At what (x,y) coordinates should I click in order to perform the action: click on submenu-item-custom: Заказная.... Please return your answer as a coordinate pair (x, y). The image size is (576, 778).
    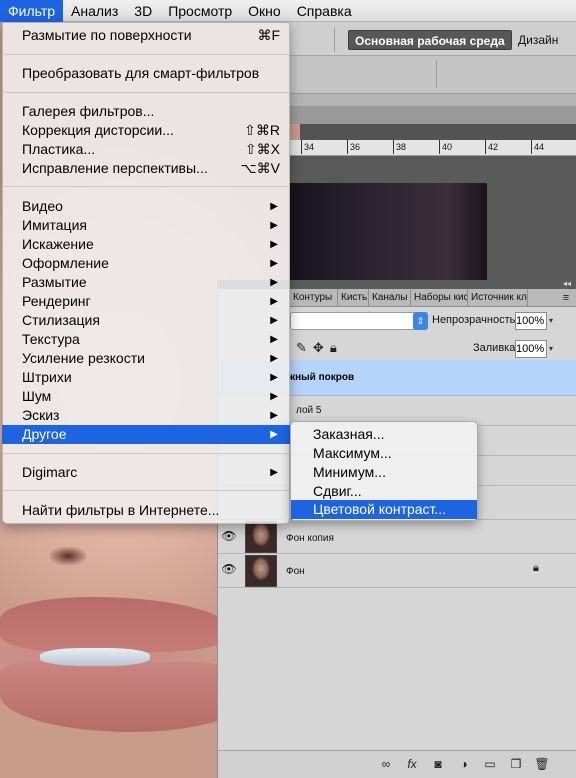
    Looking at the image, I should click on (384, 434).